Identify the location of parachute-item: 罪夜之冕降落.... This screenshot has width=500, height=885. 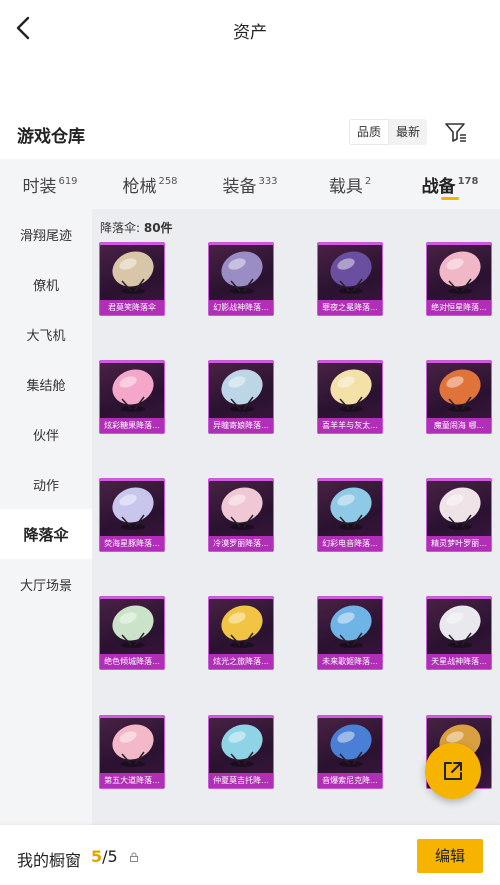
(350, 279).